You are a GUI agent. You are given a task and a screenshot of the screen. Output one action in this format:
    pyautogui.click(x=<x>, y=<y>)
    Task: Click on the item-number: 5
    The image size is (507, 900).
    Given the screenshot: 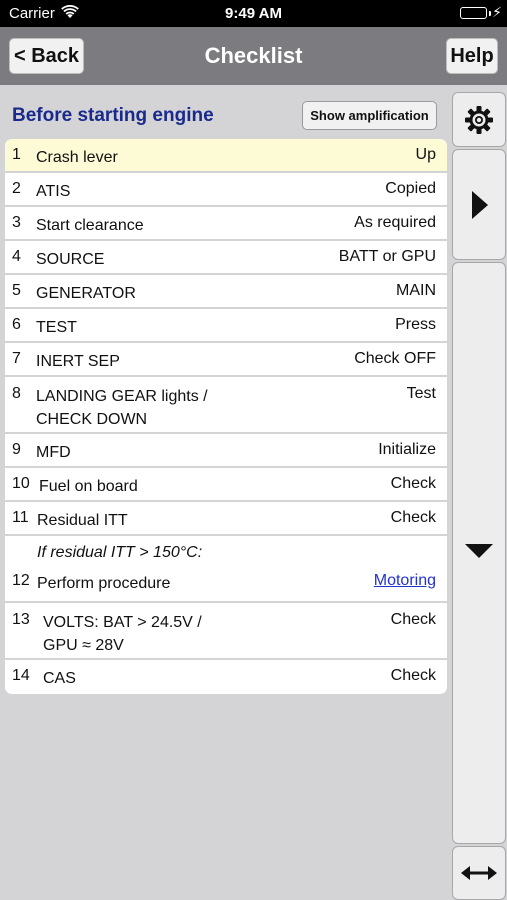 What is the action you would take?
    pyautogui.click(x=16, y=290)
    